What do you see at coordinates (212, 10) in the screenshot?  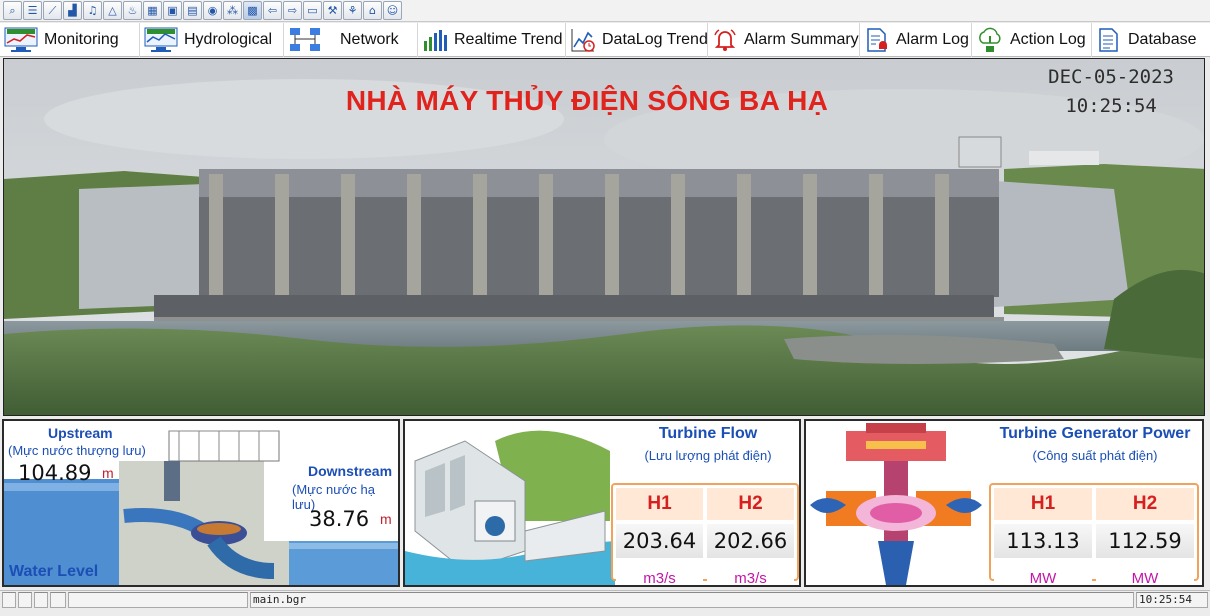 I see `location-icon: ◉` at bounding box center [212, 10].